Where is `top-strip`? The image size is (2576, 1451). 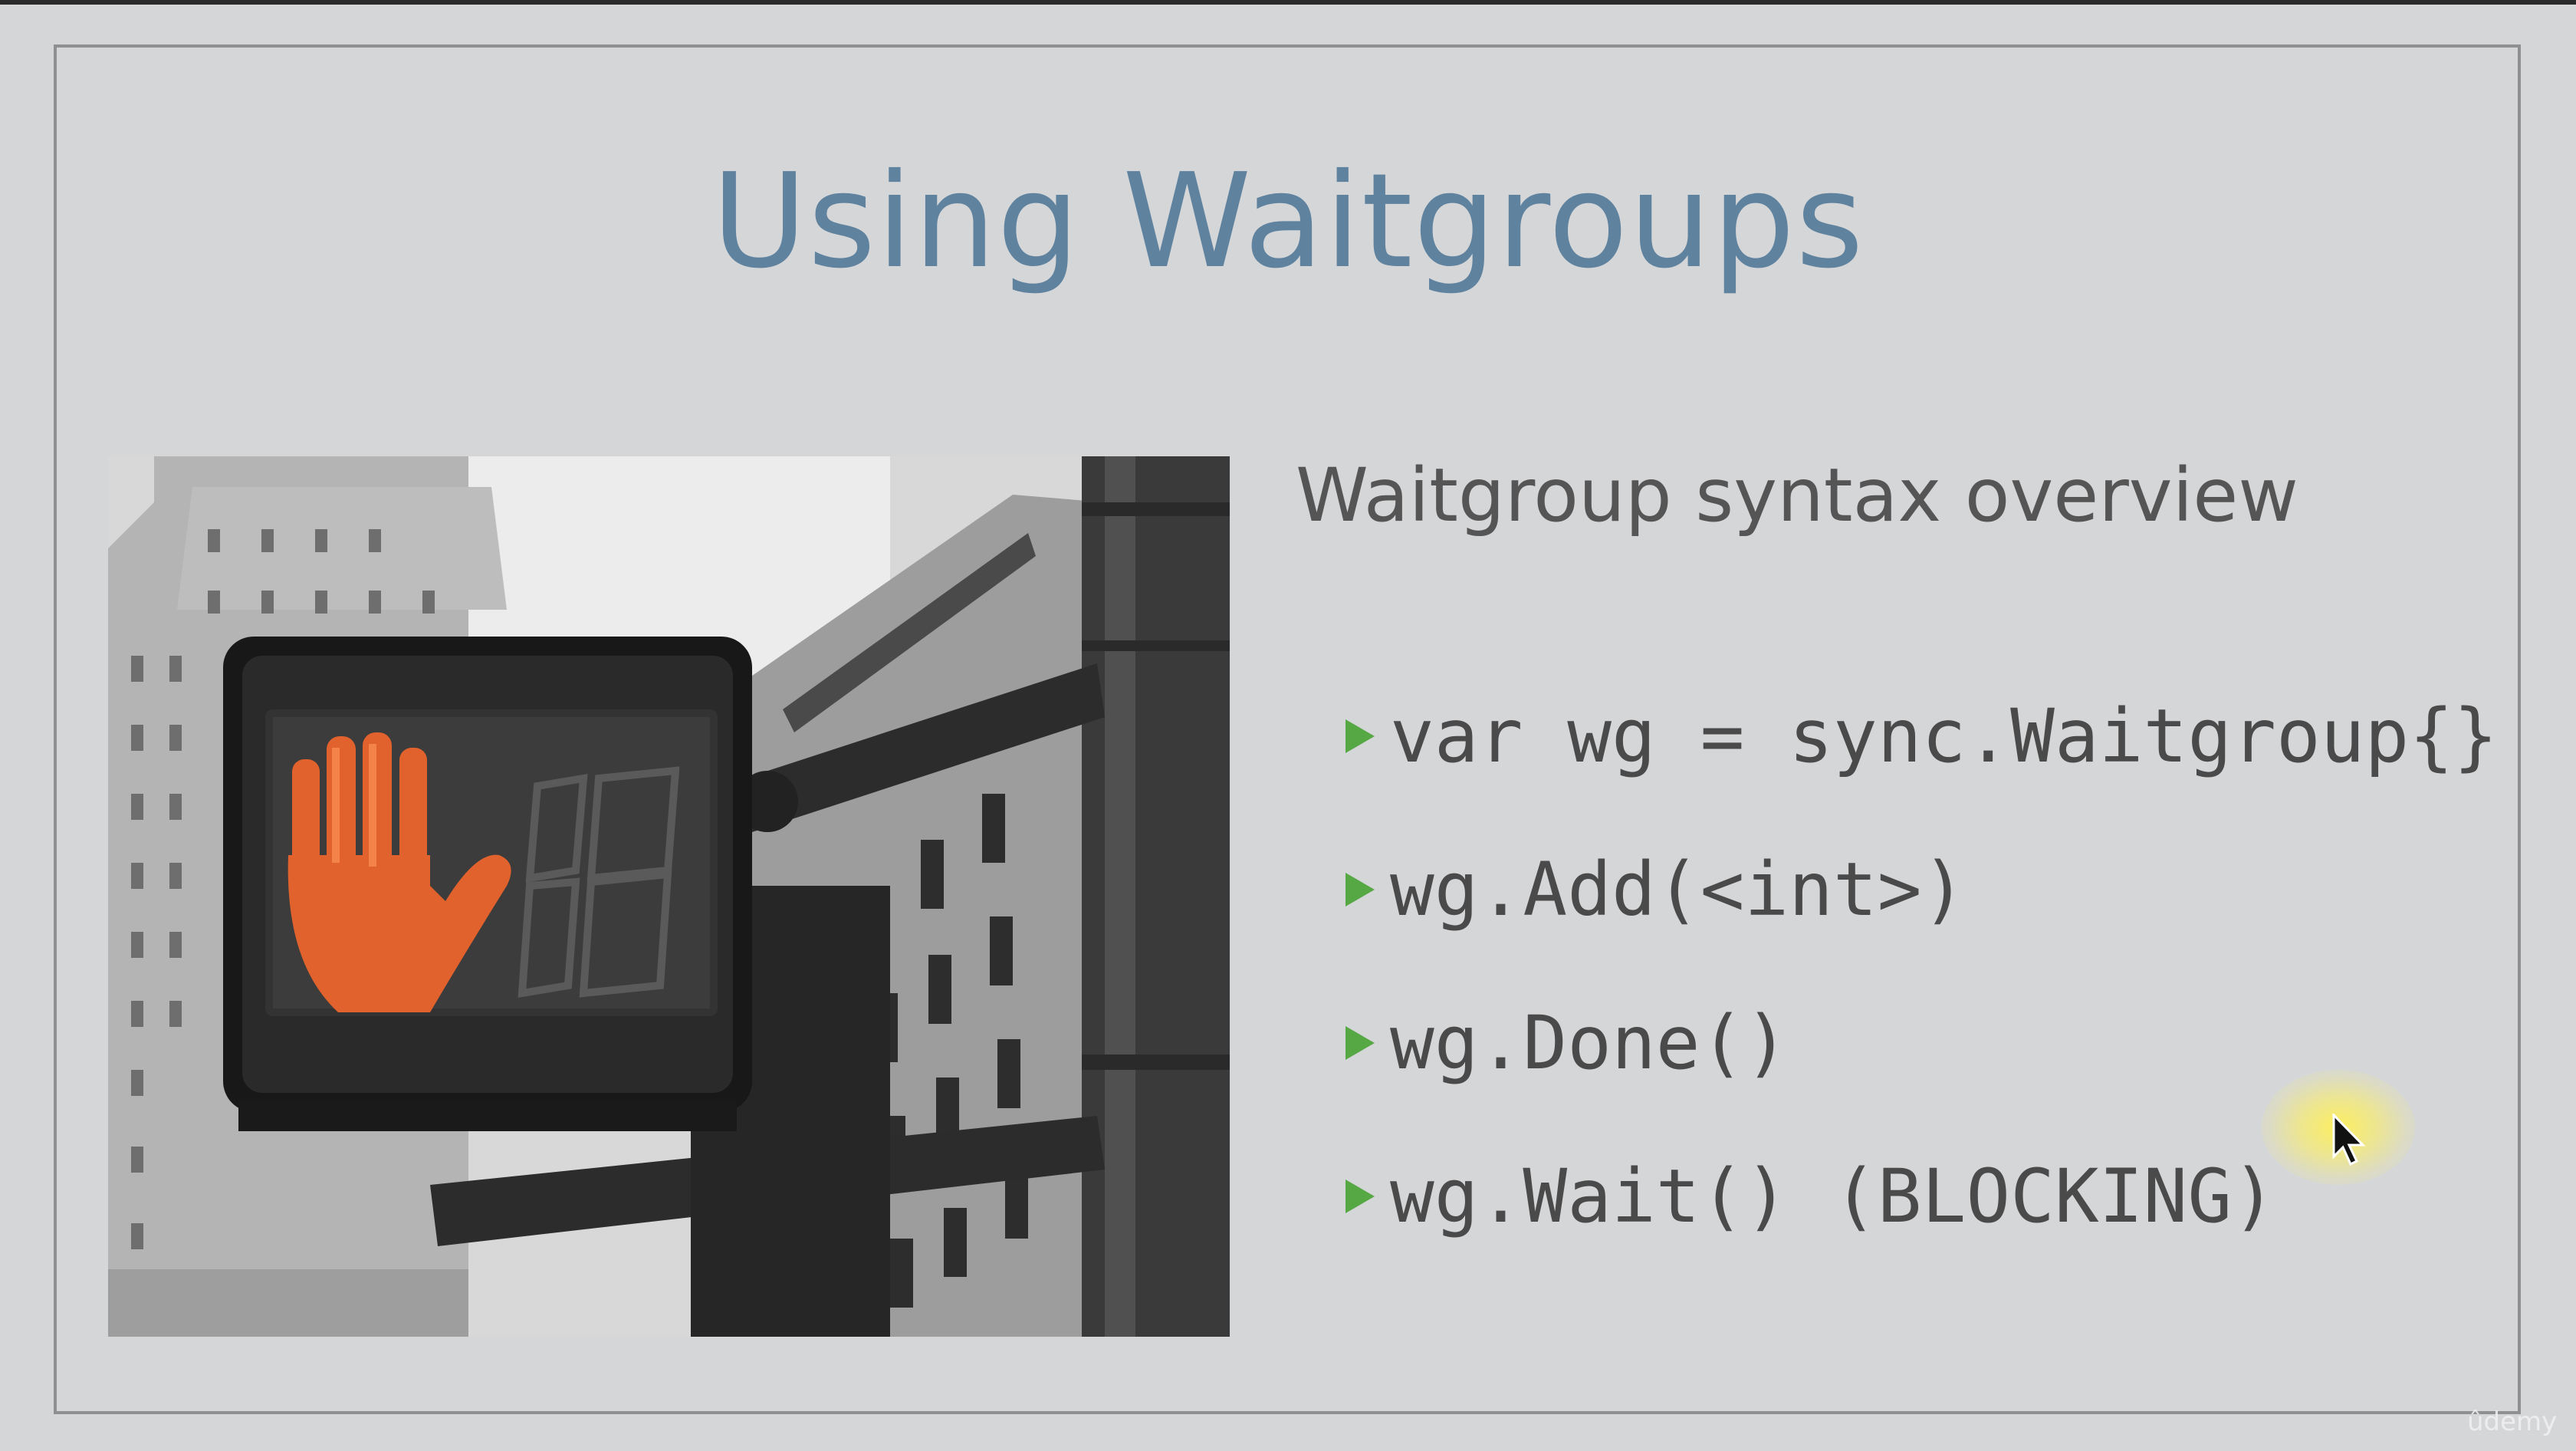 top-strip is located at coordinates (1288, 2).